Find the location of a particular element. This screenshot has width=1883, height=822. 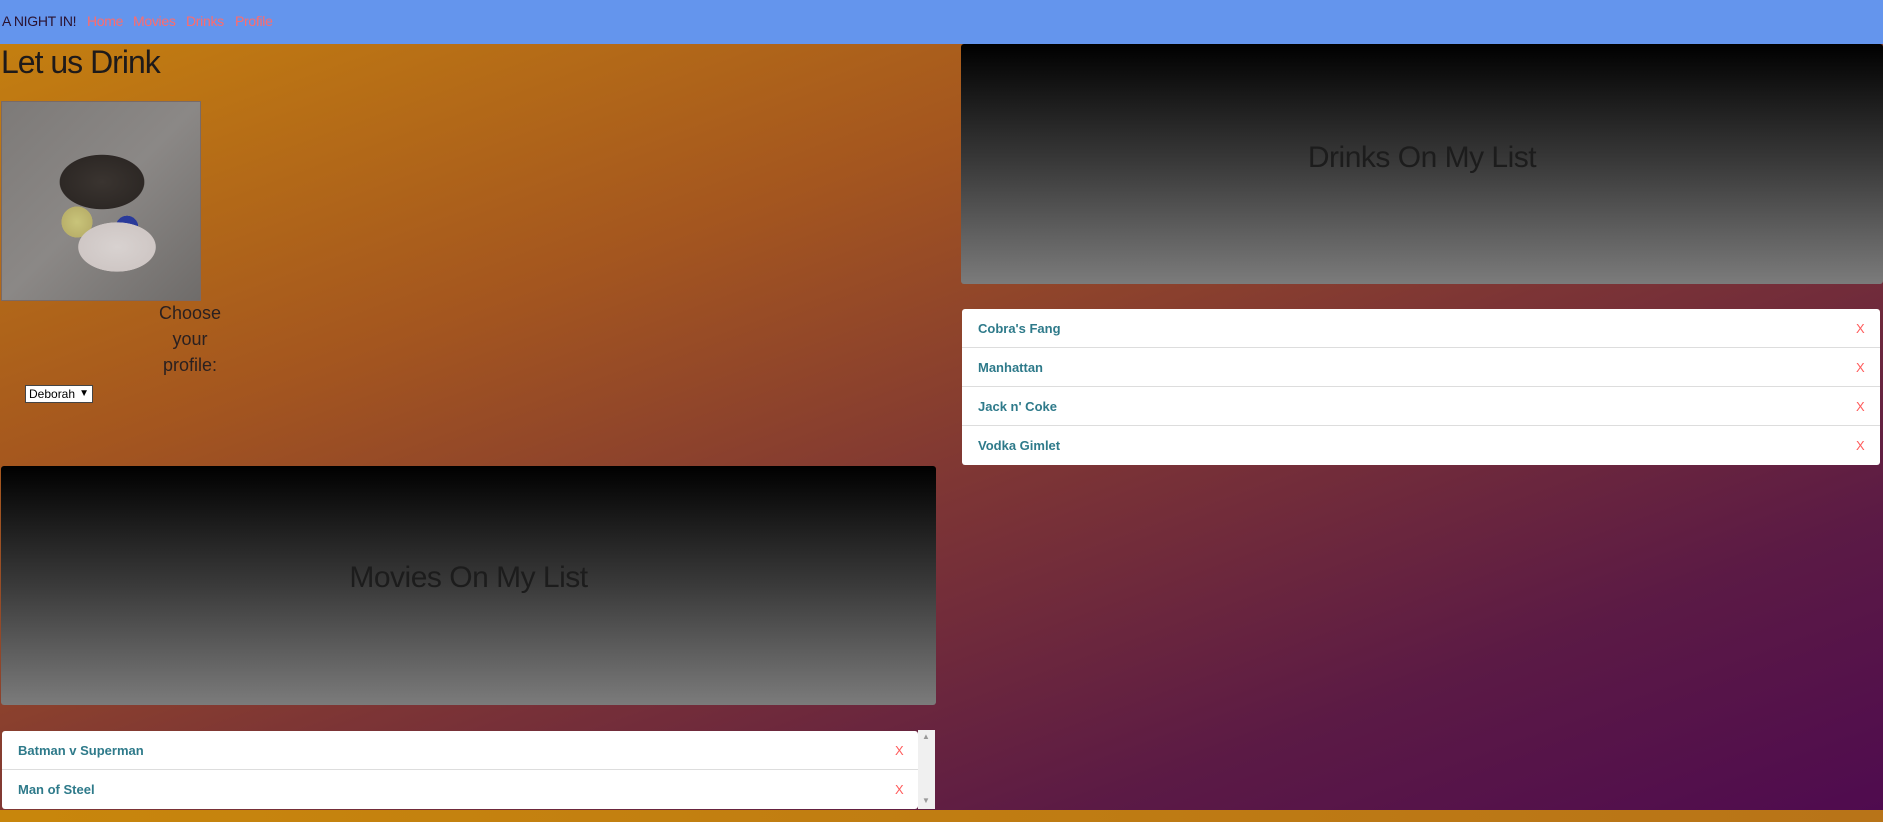

nav-link-home: Home is located at coordinates (105, 21).